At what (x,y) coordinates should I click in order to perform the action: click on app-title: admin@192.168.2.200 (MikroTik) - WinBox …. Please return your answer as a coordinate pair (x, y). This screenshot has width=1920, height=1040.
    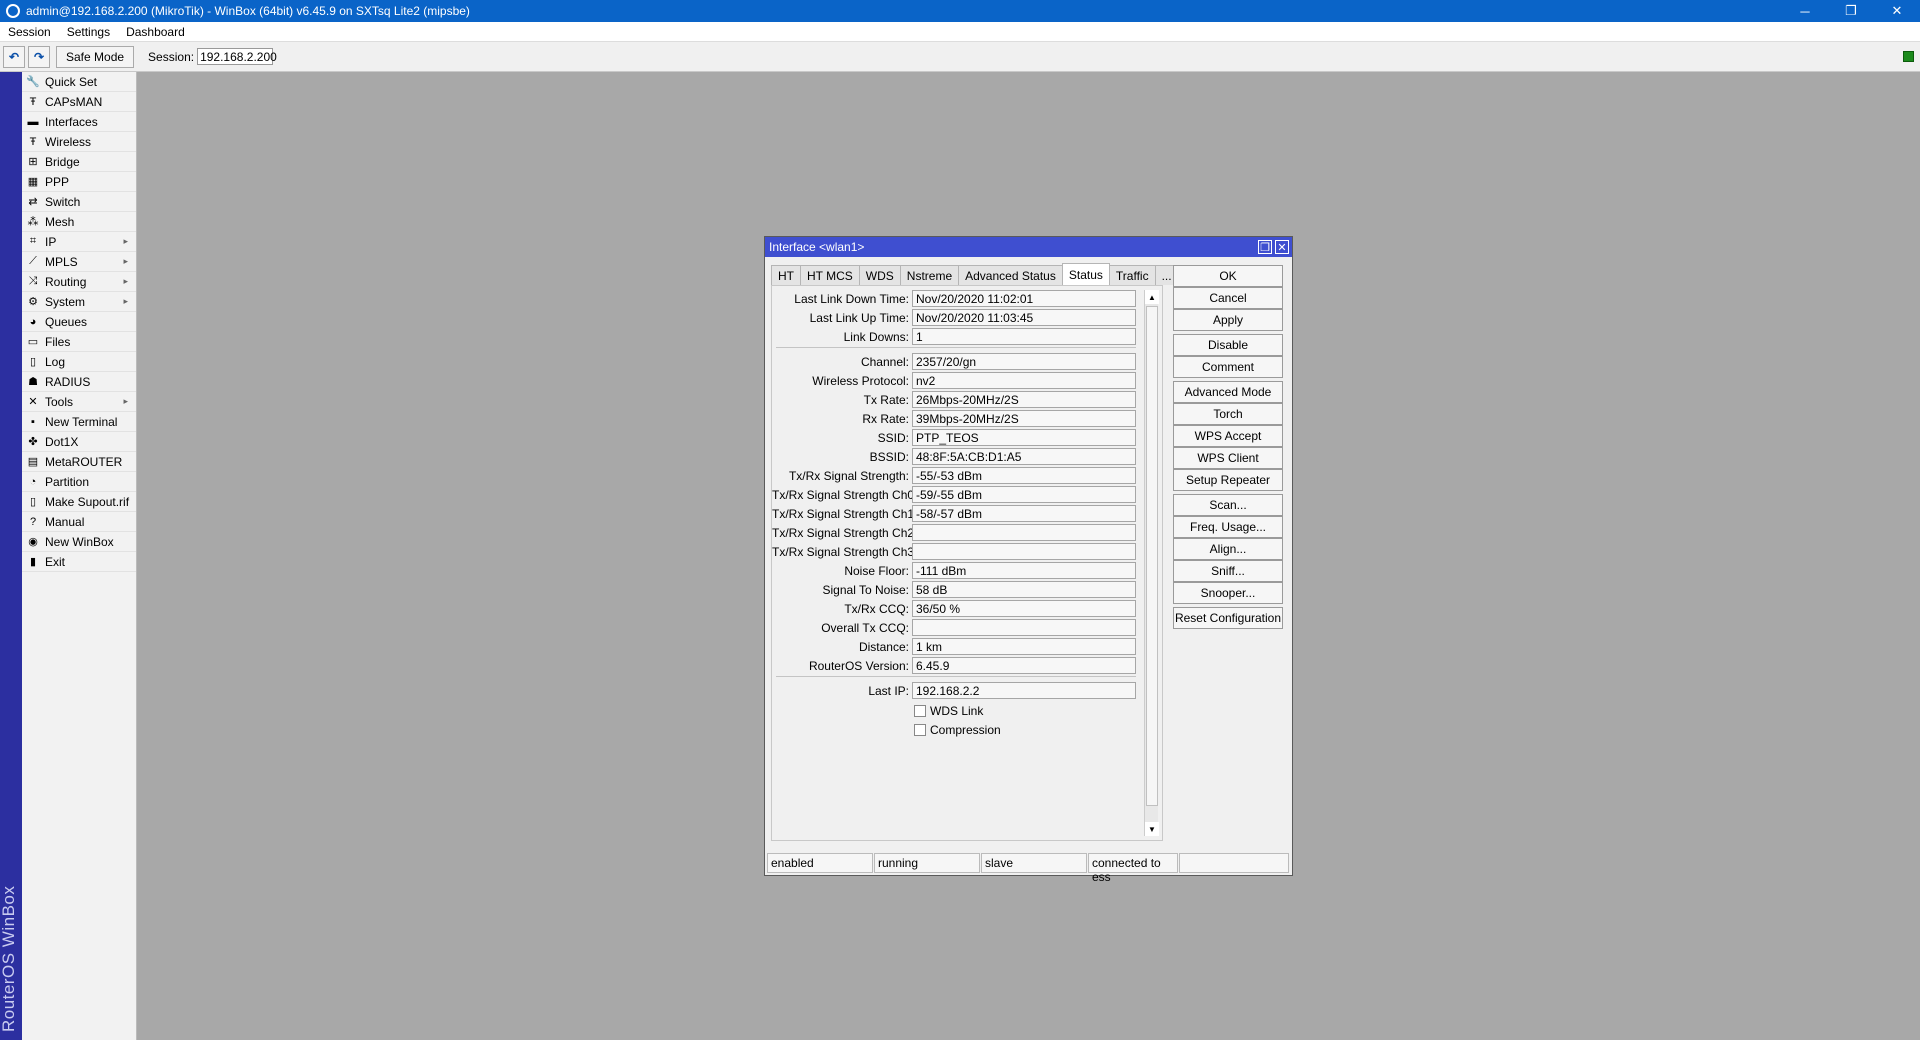
    Looking at the image, I should click on (248, 11).